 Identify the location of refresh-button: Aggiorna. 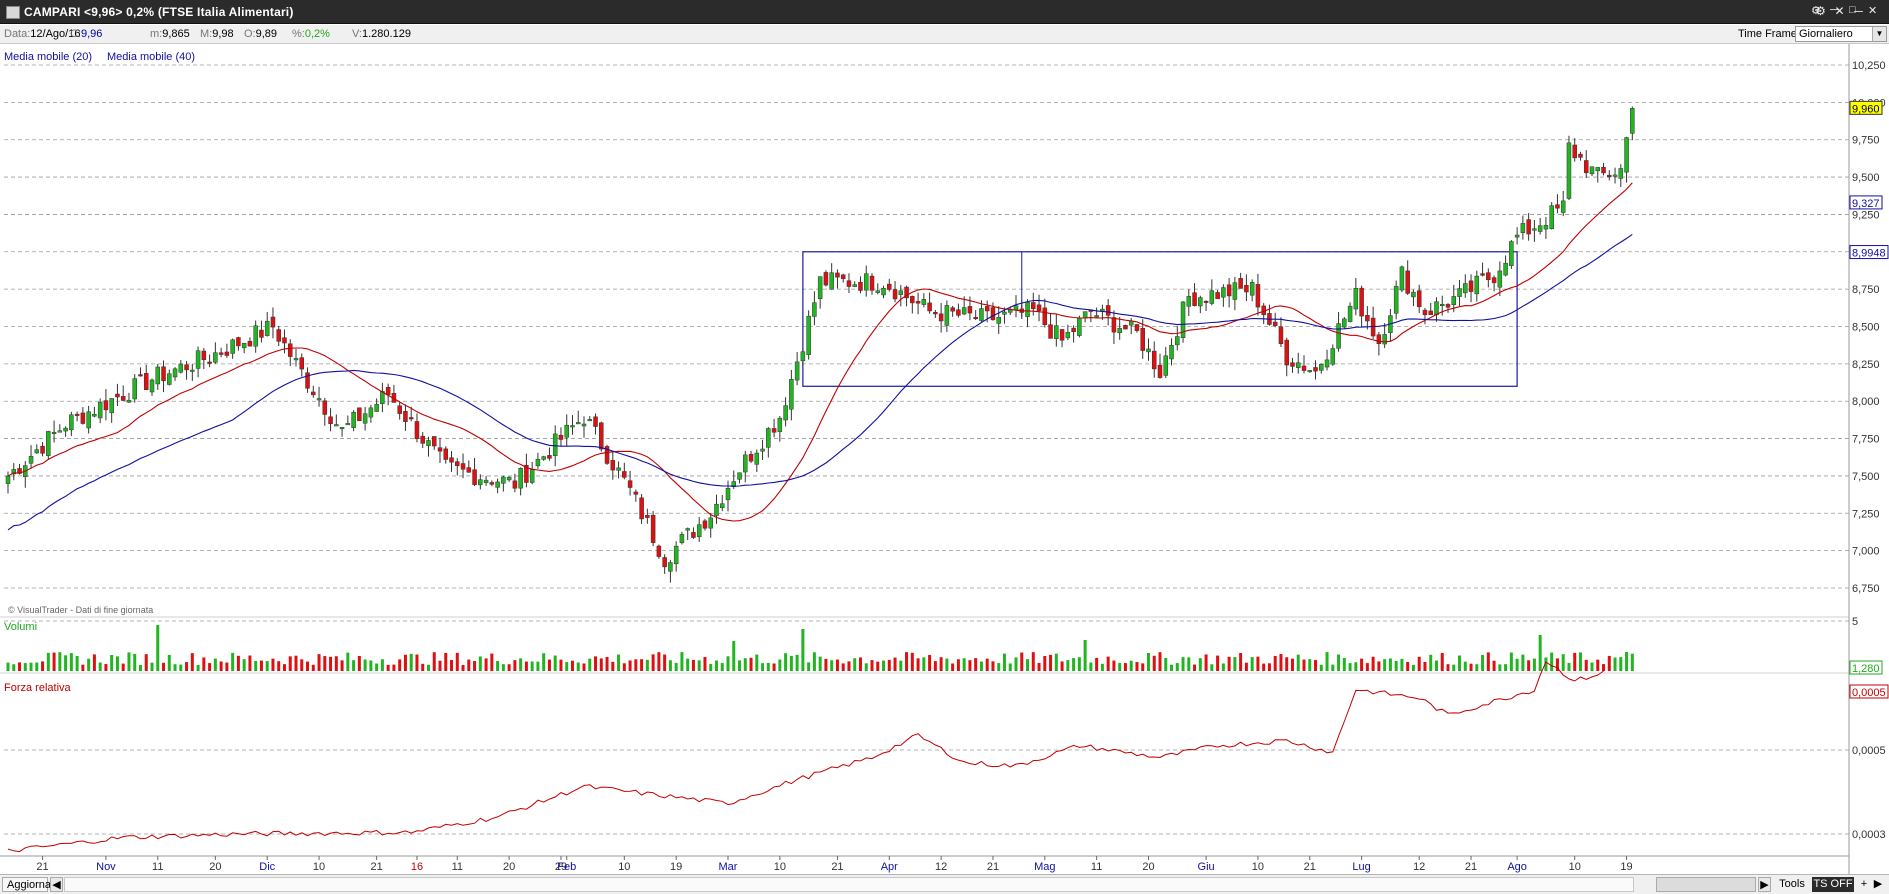
(26, 884).